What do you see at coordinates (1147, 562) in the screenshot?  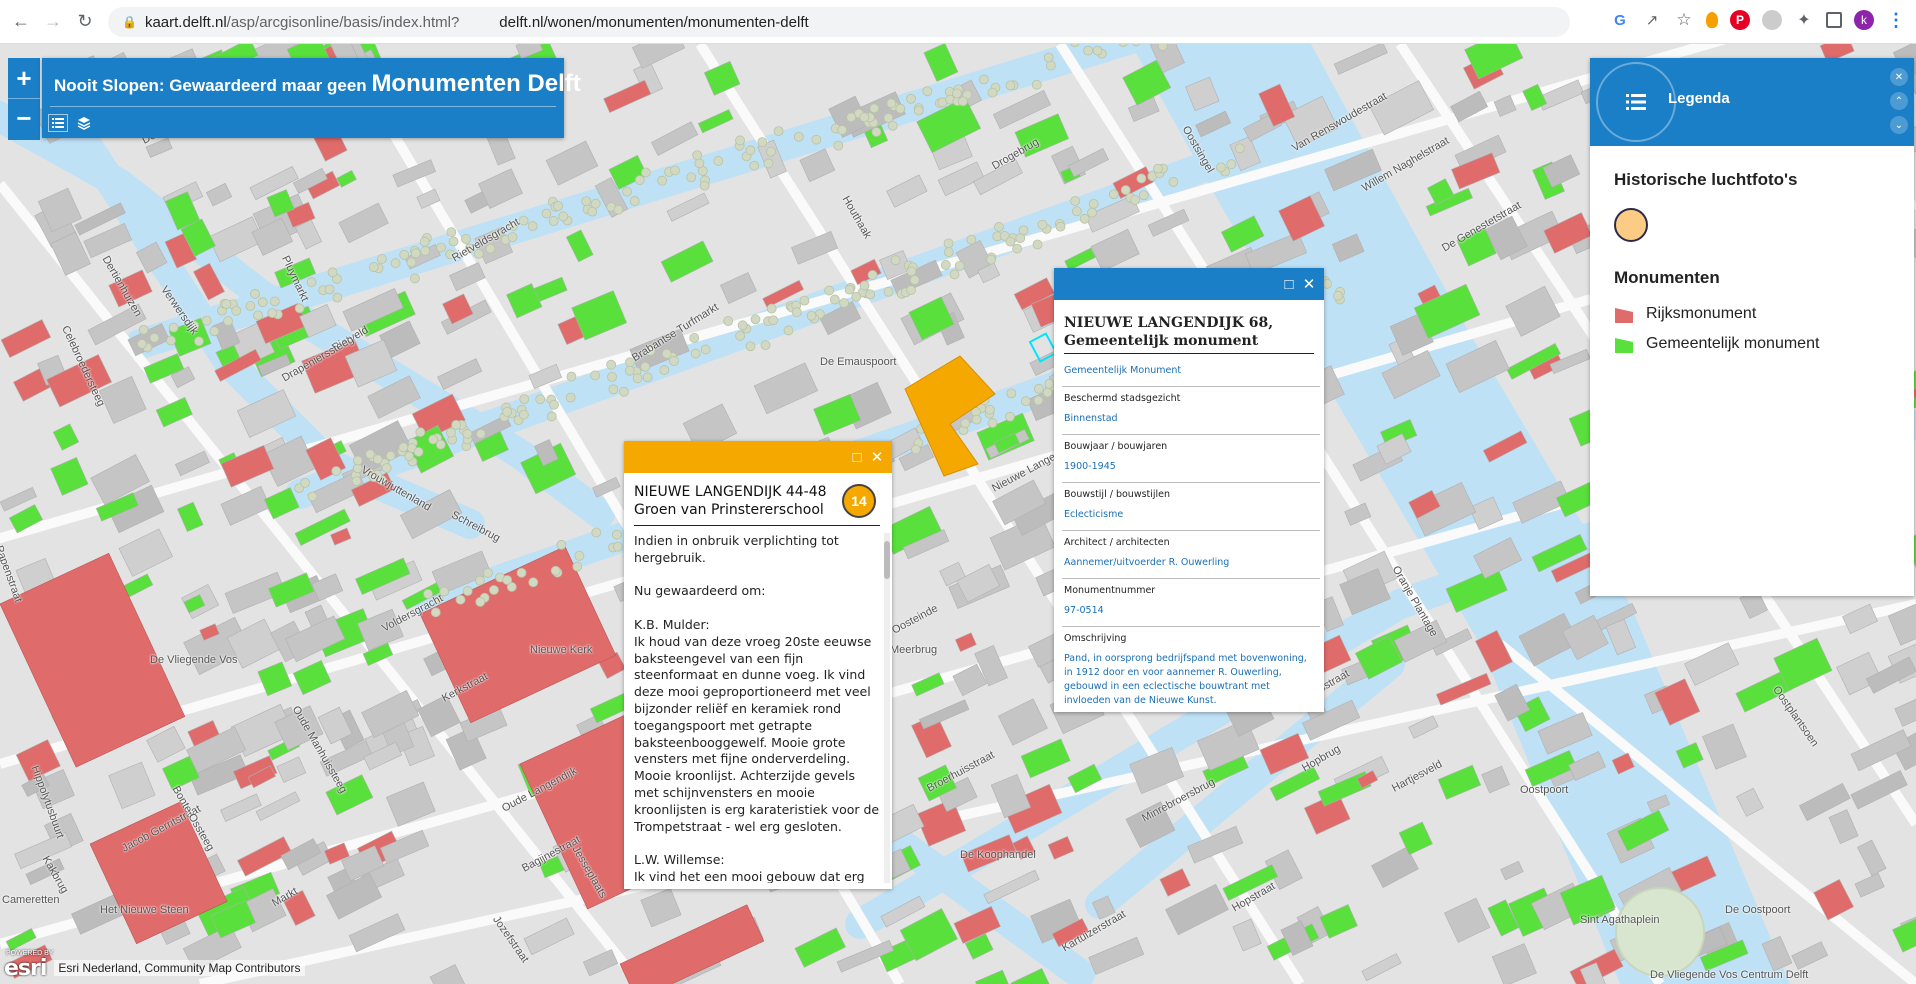 I see `attribute-value: Aannemer/uitvoerder R. Ouwerling` at bounding box center [1147, 562].